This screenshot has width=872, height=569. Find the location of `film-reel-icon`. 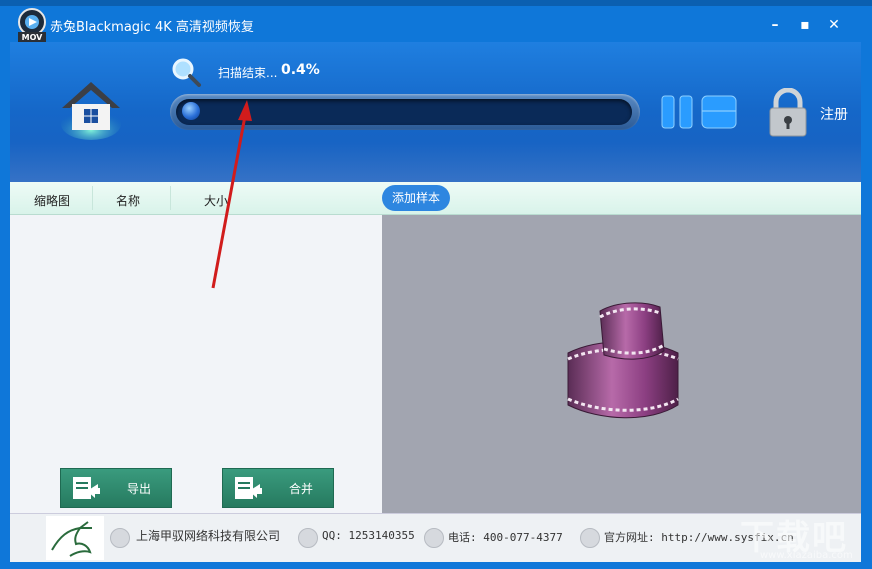

film-reel-icon is located at coordinates (623, 360).